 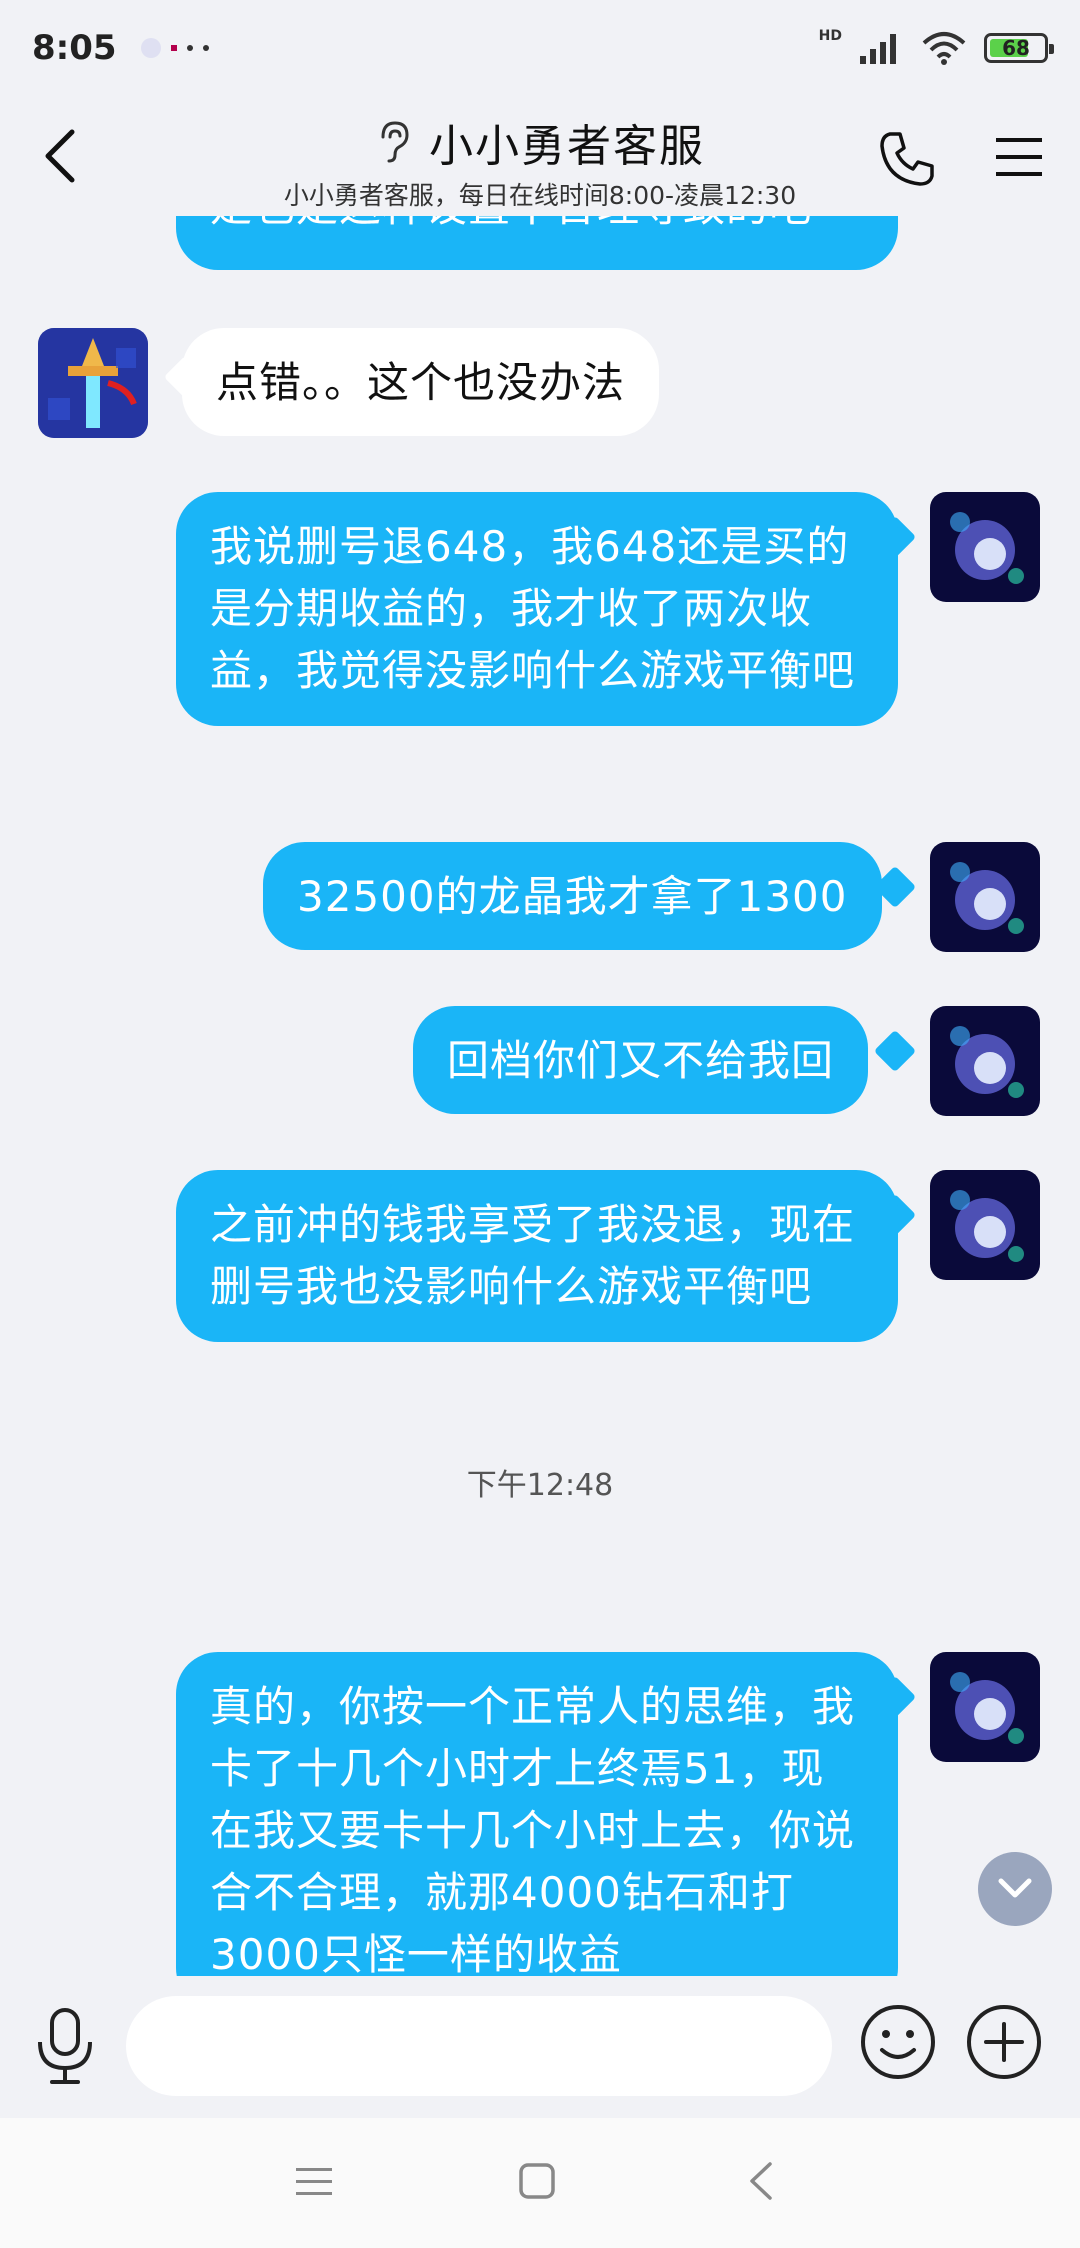 I want to click on message-bubble-incoming: 点错。。这个也没办法, so click(x=421, y=382).